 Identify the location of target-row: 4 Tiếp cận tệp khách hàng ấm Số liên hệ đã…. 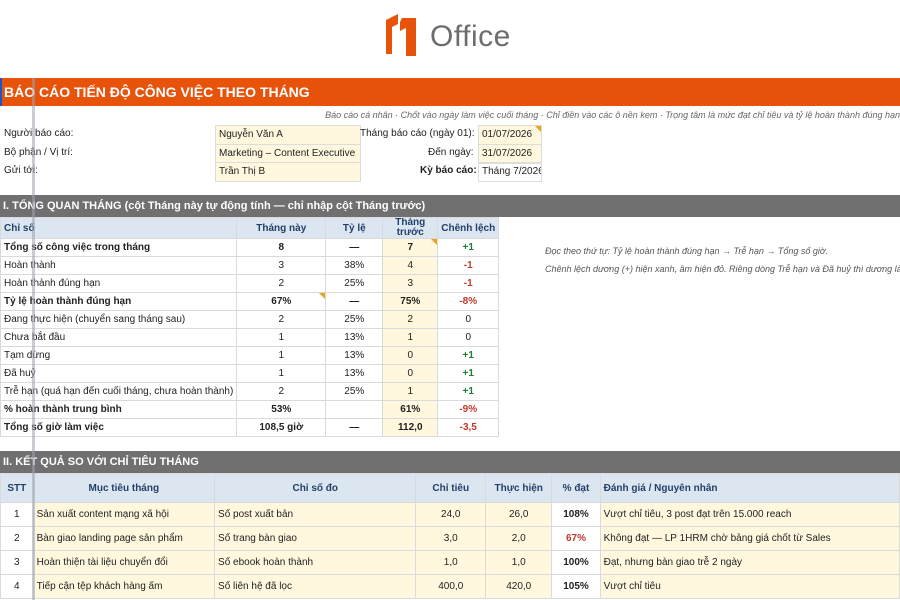
(450, 586).